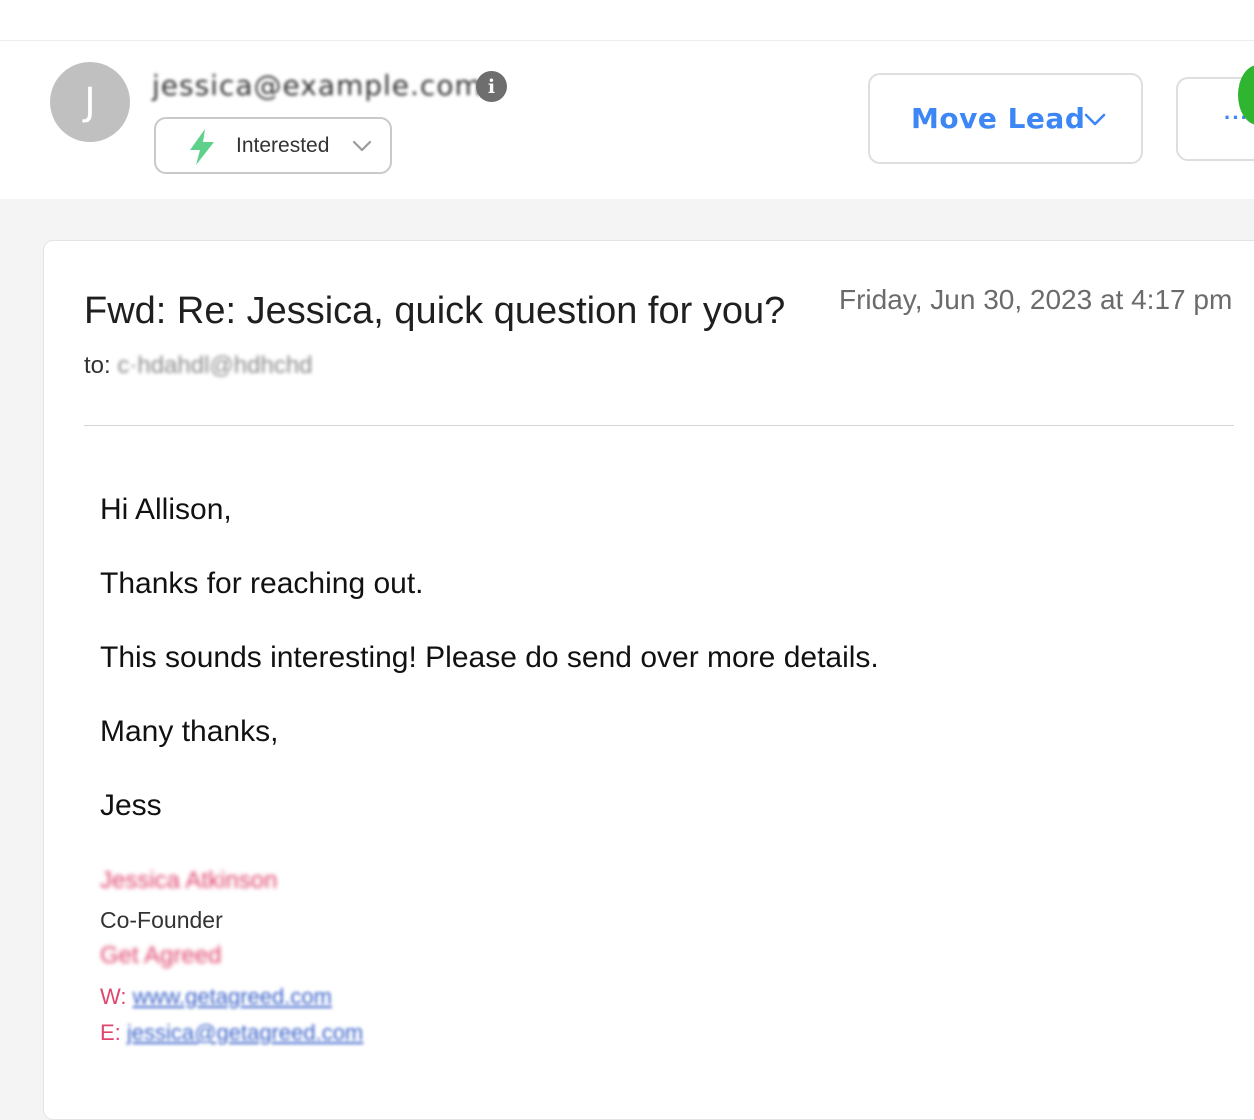  What do you see at coordinates (317, 86) in the screenshot?
I see `lead-email: jessica@example.com` at bounding box center [317, 86].